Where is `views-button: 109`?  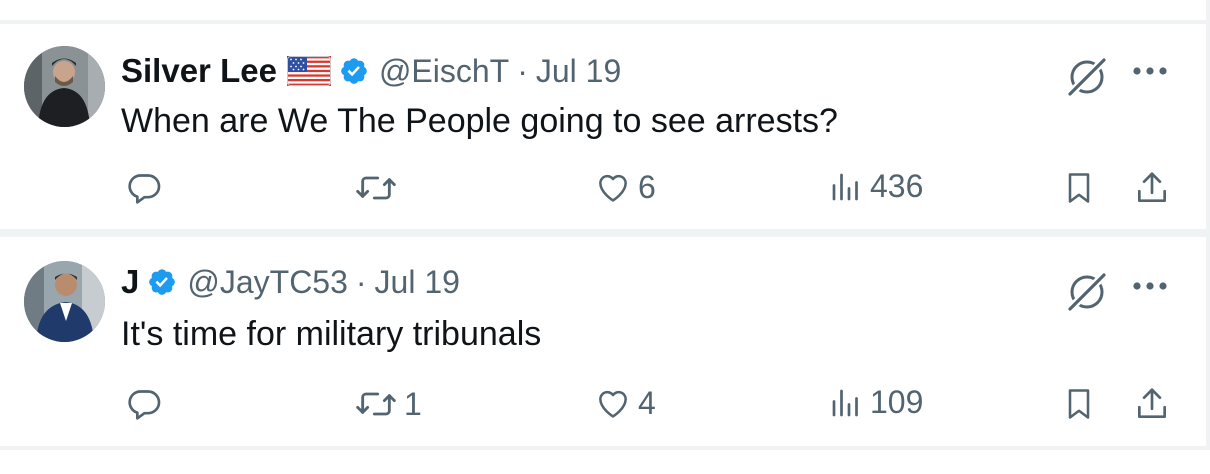
views-button: 109 is located at coordinates (875, 402).